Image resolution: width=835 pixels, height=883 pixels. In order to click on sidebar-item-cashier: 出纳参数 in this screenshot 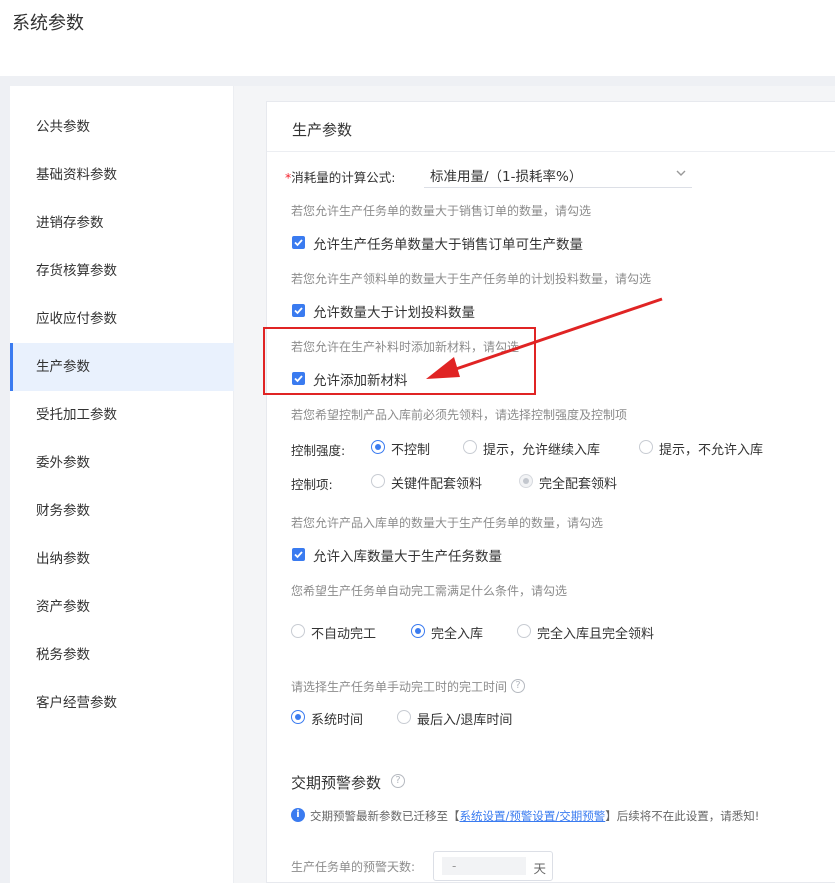, I will do `click(122, 559)`.